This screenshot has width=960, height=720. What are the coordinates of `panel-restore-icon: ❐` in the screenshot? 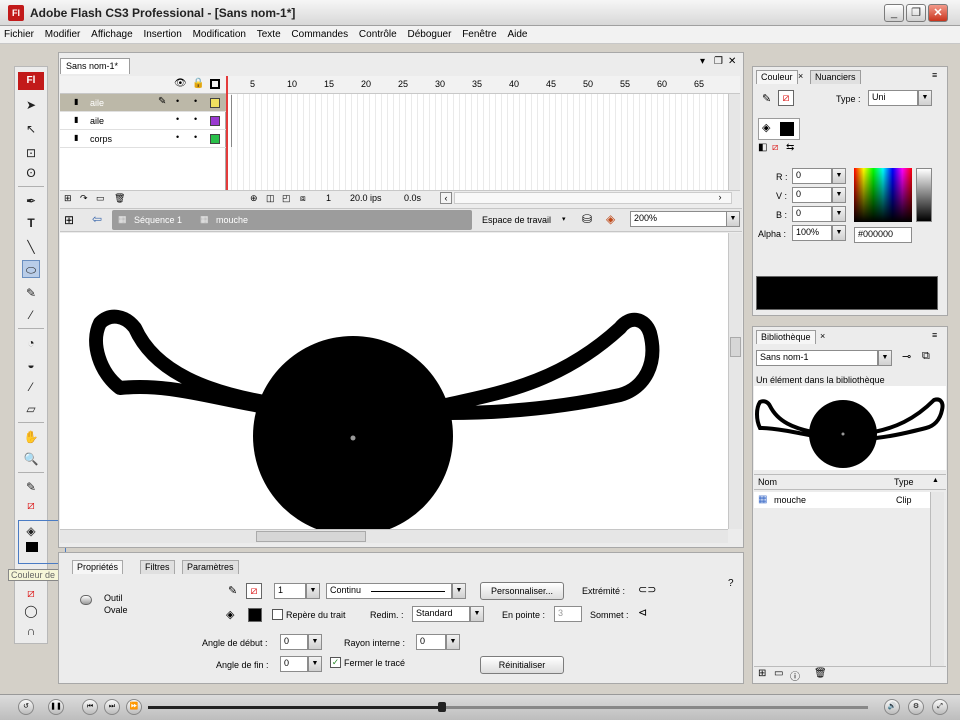 It's located at (718, 61).